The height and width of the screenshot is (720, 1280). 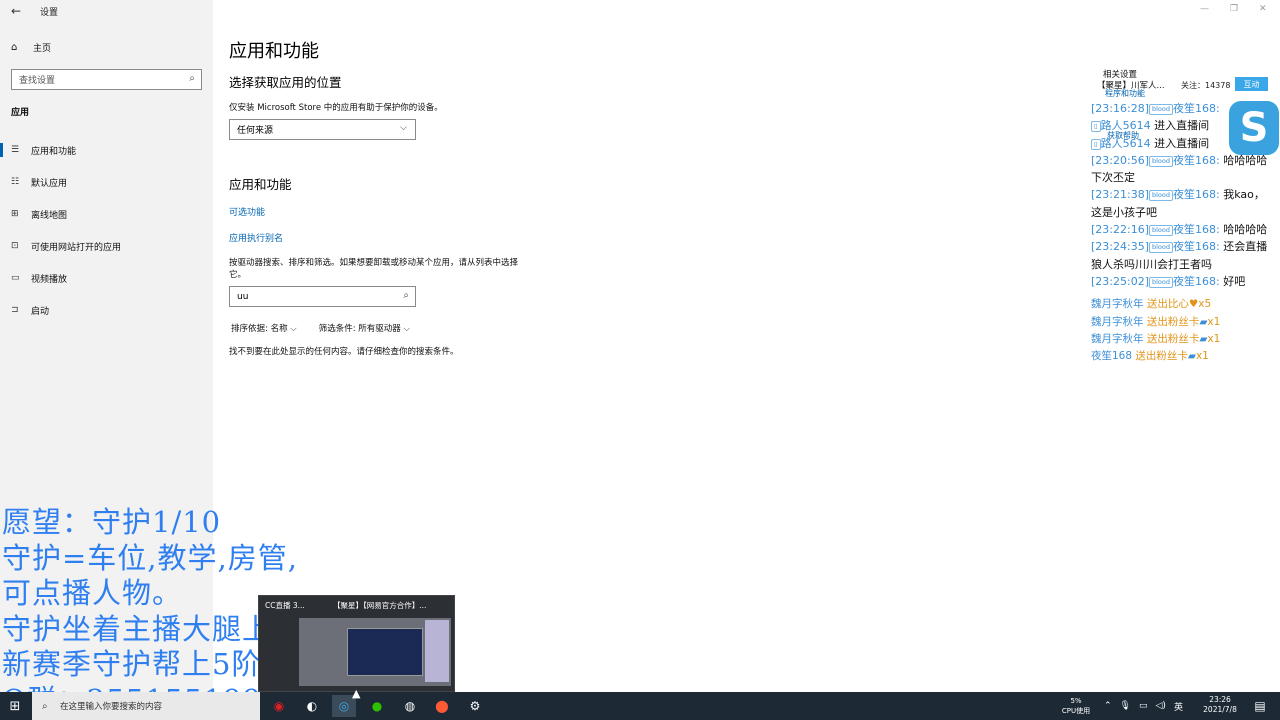 What do you see at coordinates (1260, 706) in the screenshot?
I see `notification-icon: ▤` at bounding box center [1260, 706].